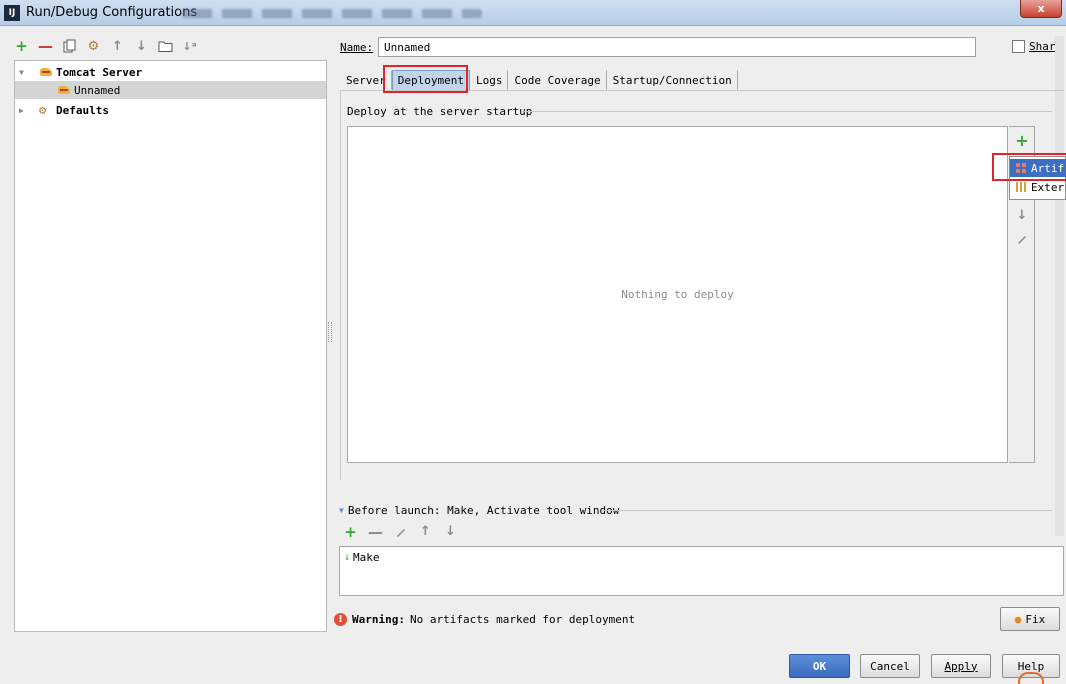  Describe the element at coordinates (1018, 619) in the screenshot. I see `lightbulb-icon: ●` at that location.